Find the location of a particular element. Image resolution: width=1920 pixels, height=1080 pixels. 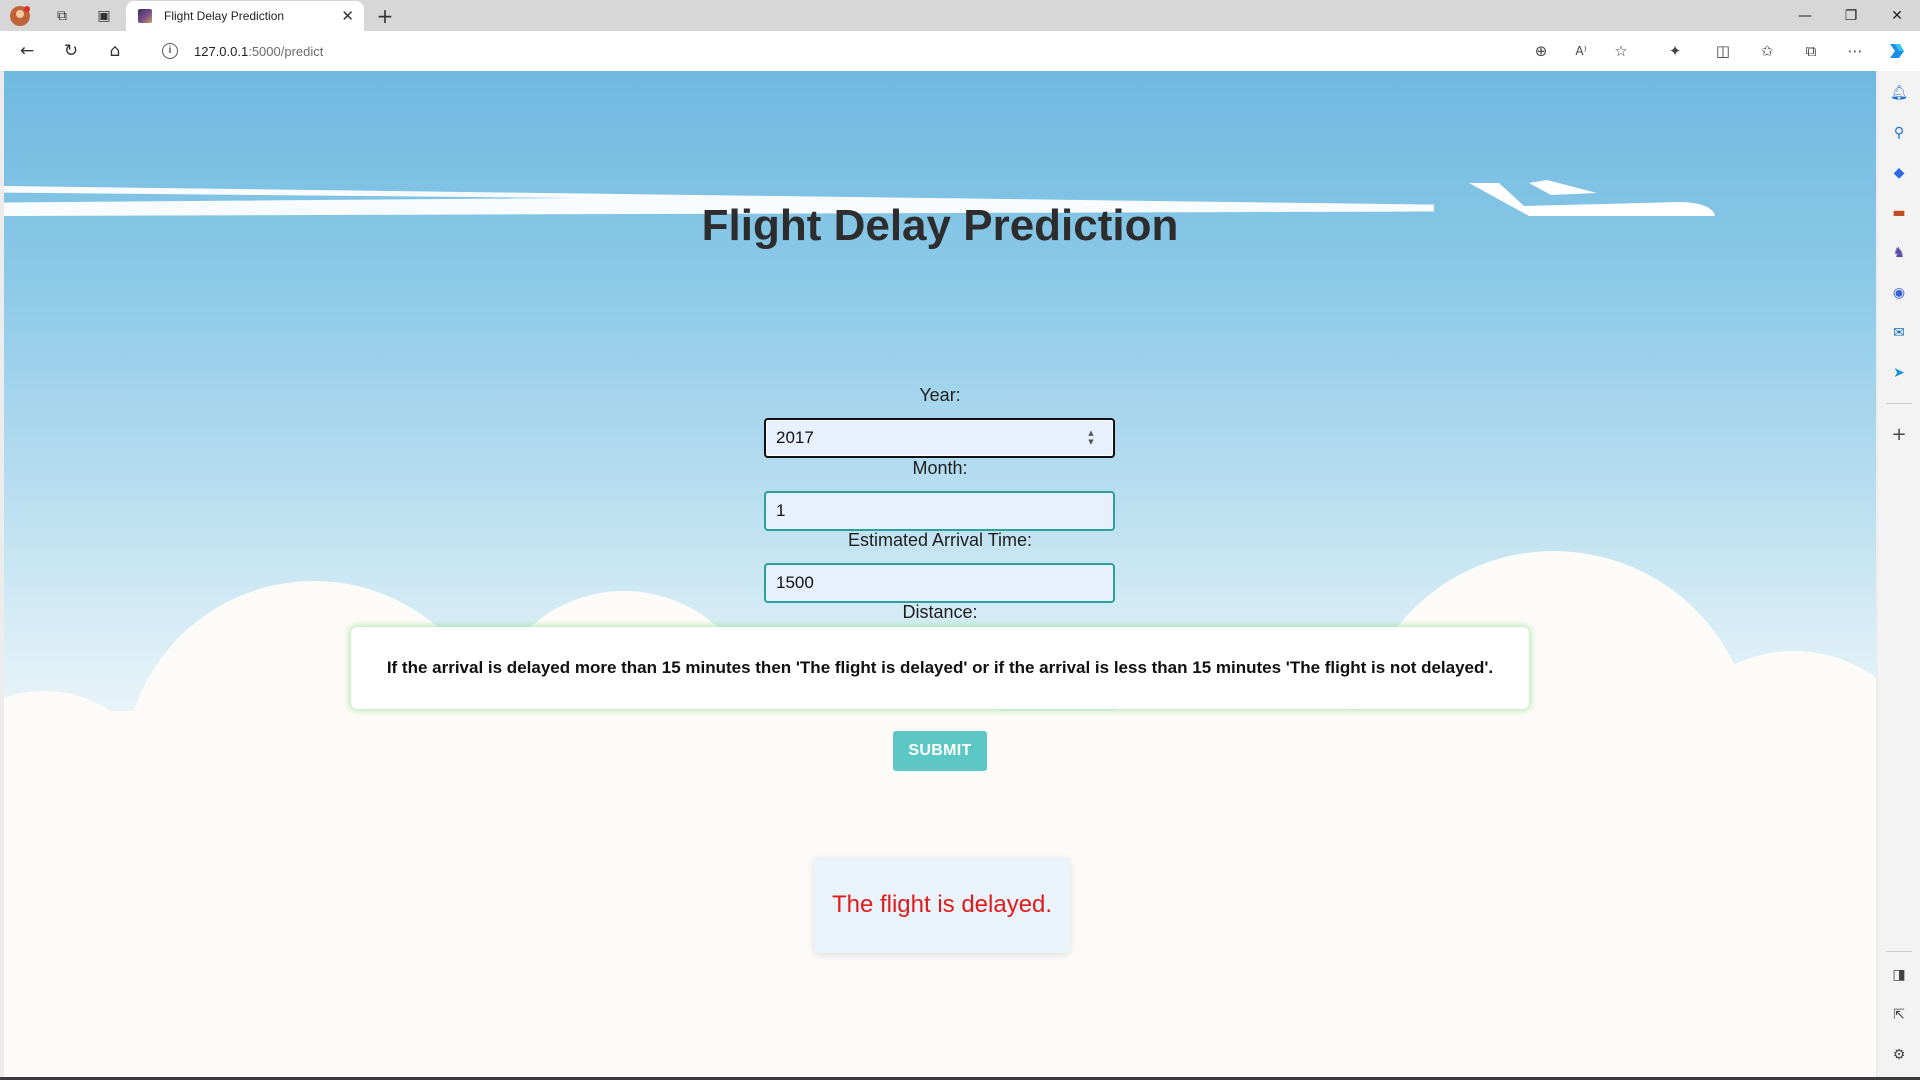

extensions-icon: ✦ is located at coordinates (1675, 51).